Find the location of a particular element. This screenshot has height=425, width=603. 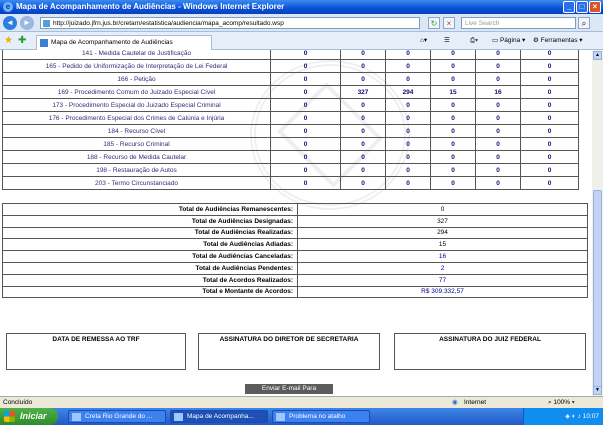

tray-icons: ◈ ◐ ♪ is located at coordinates (574, 416).